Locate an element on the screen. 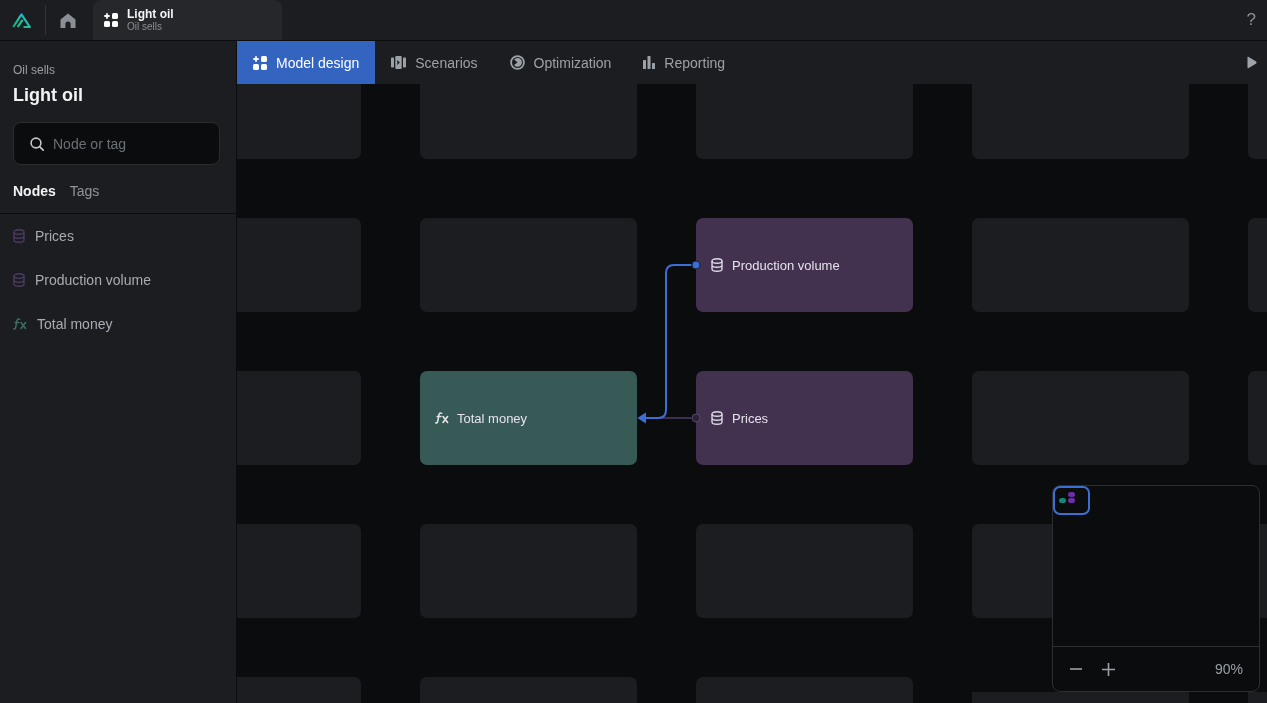  minus-icon is located at coordinates (1076, 669).